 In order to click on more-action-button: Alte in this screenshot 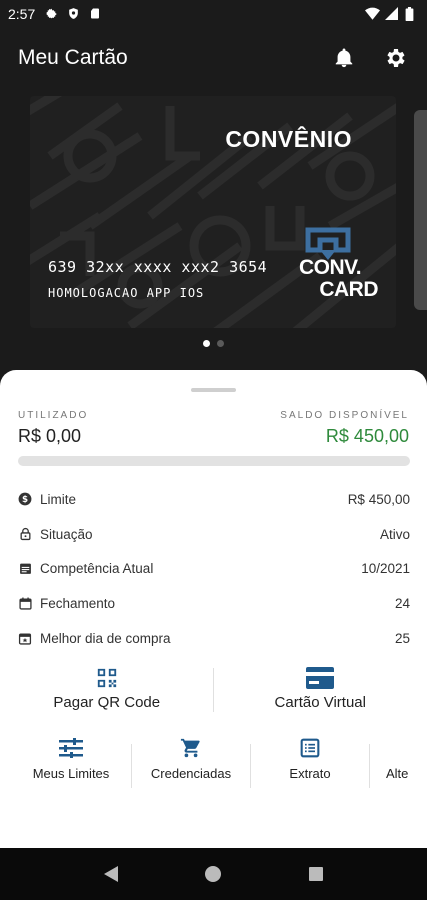, I will do `click(399, 765)`.